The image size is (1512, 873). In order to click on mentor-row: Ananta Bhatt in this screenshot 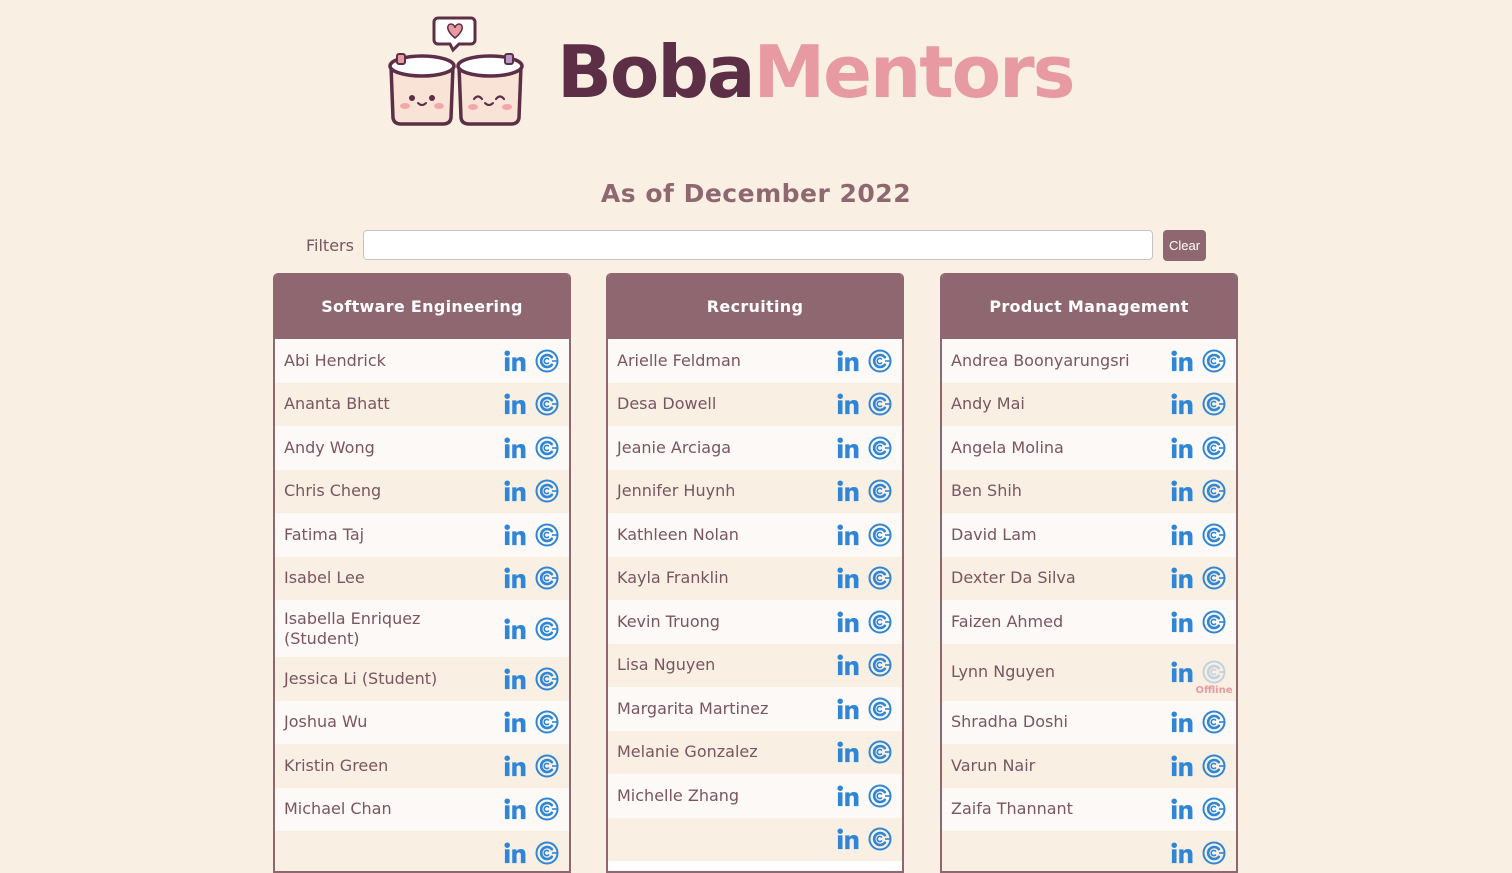, I will do `click(422, 404)`.